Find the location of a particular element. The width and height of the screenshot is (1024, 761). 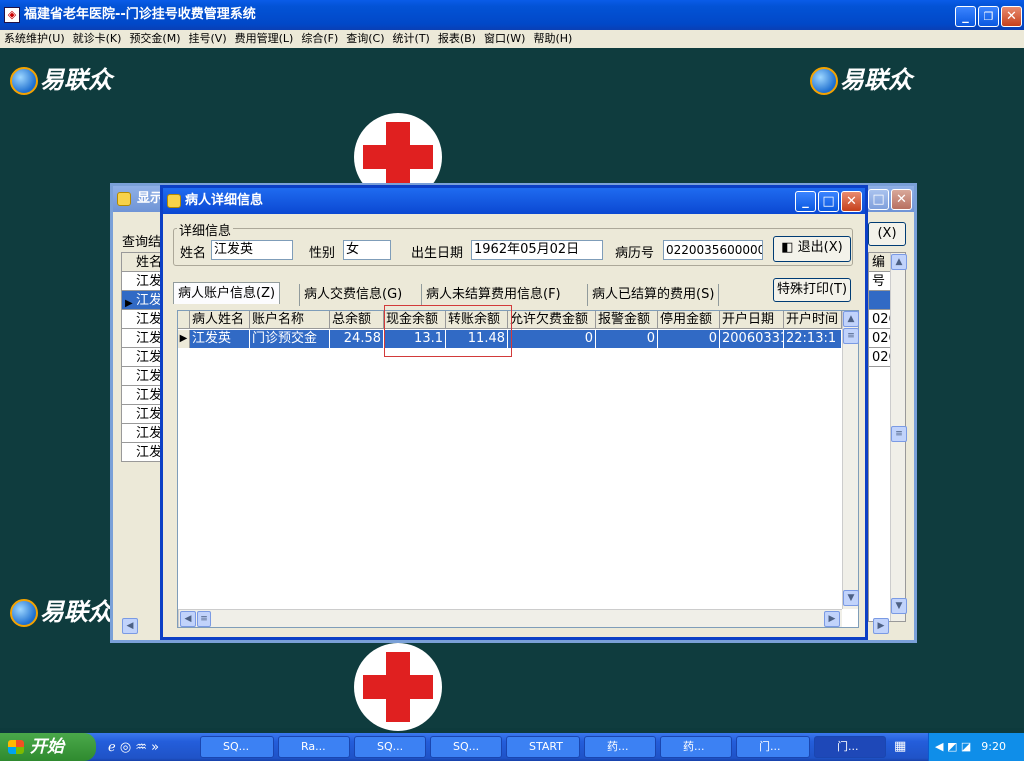

menu-general: 综合(F) is located at coordinates (319, 39).